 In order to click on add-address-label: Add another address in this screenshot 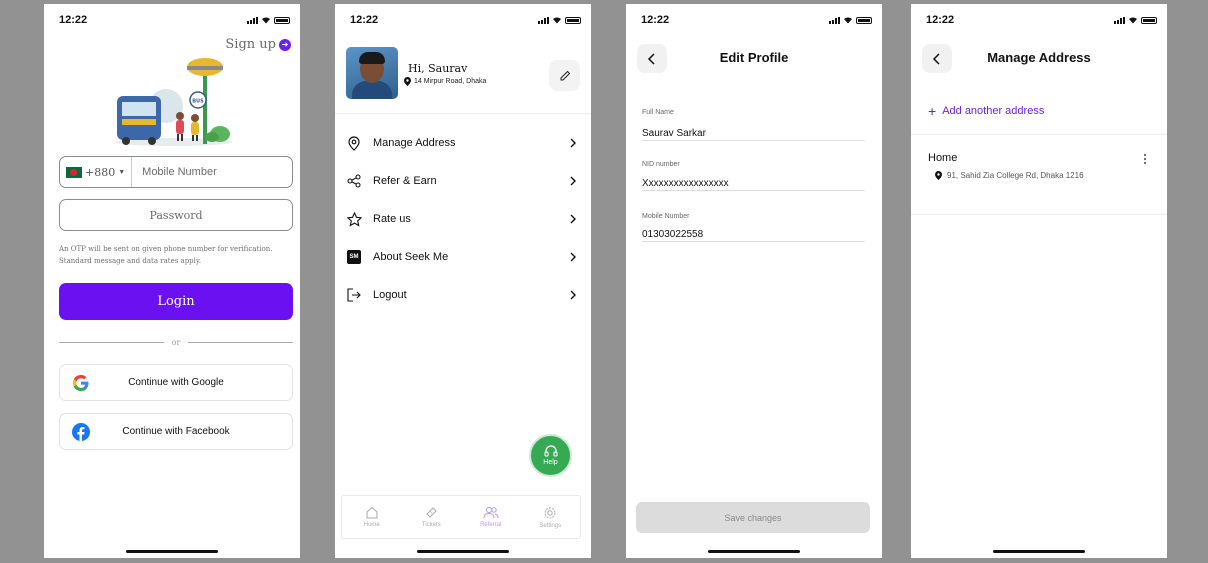, I will do `click(993, 111)`.